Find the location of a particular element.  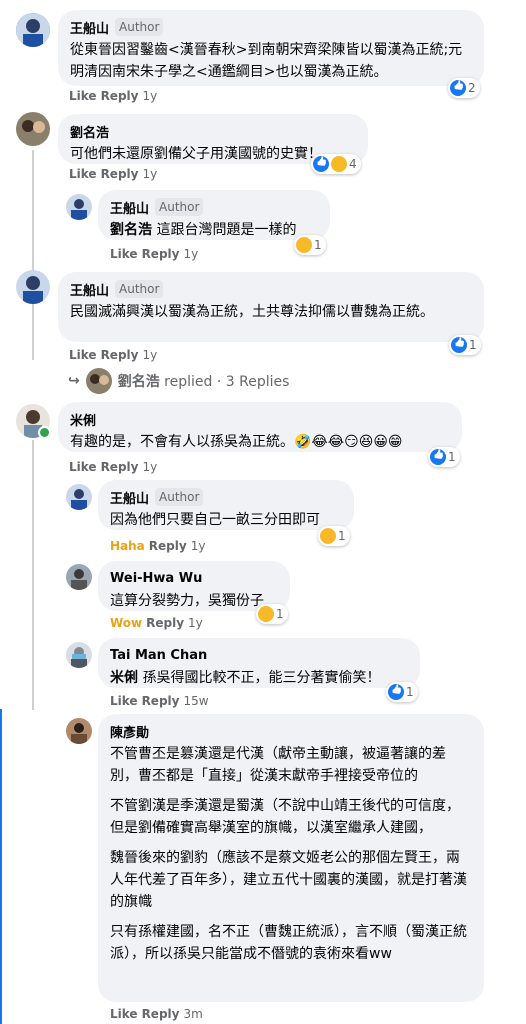

comment-bubble: 米俐 有趣的是，不會有人以孫吳為正統。🤣😂😂😏😆😀😁 is located at coordinates (260, 427).